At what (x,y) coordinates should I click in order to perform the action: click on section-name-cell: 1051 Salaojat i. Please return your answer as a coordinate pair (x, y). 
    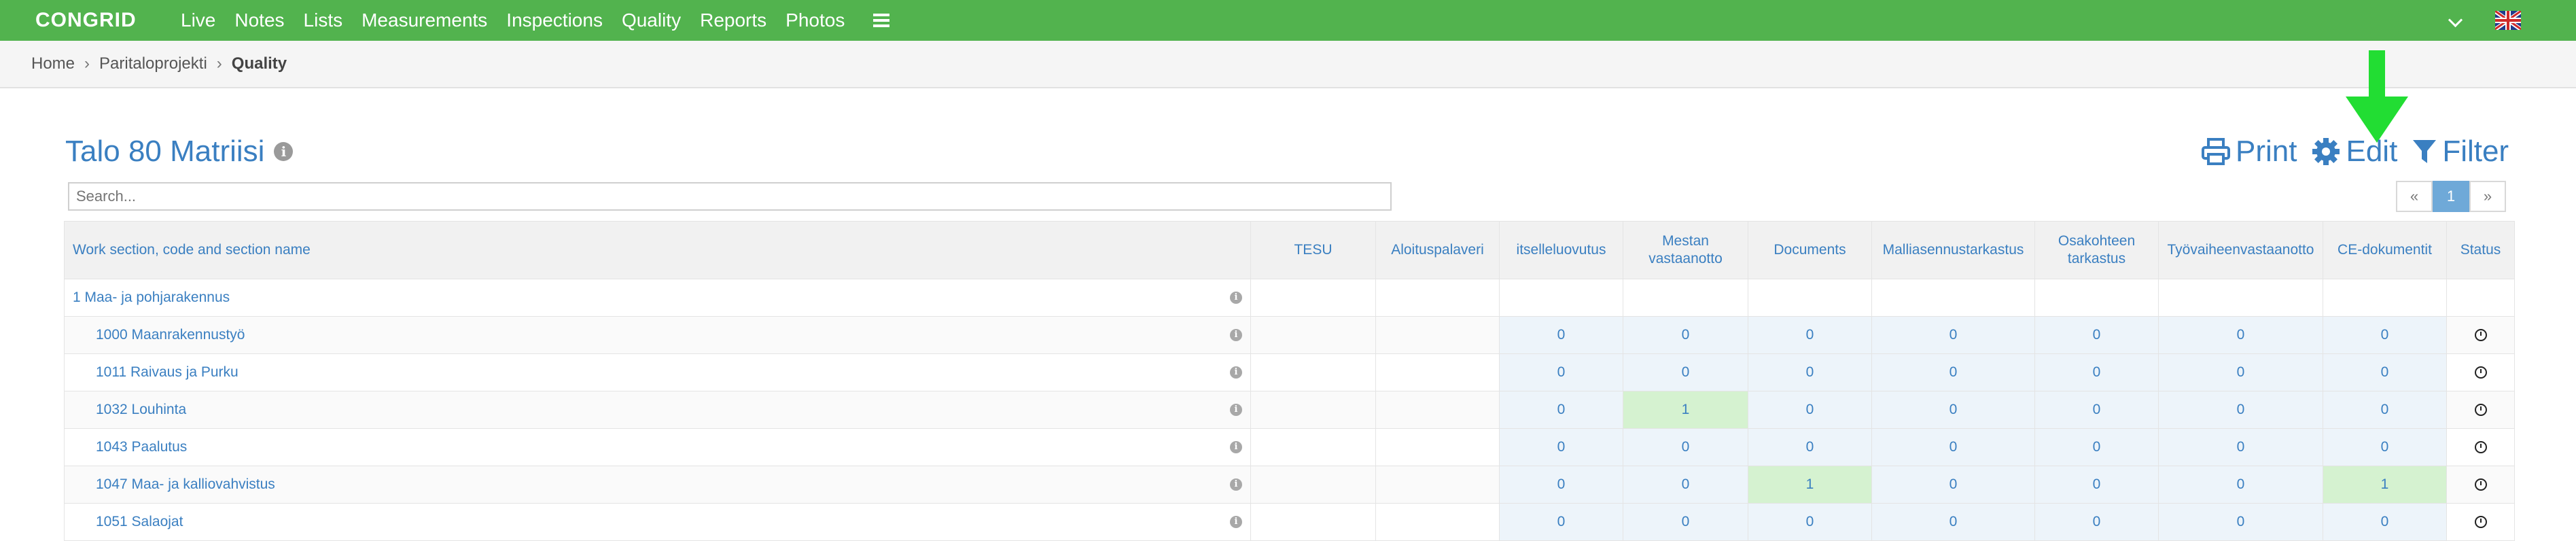
    Looking at the image, I should click on (657, 522).